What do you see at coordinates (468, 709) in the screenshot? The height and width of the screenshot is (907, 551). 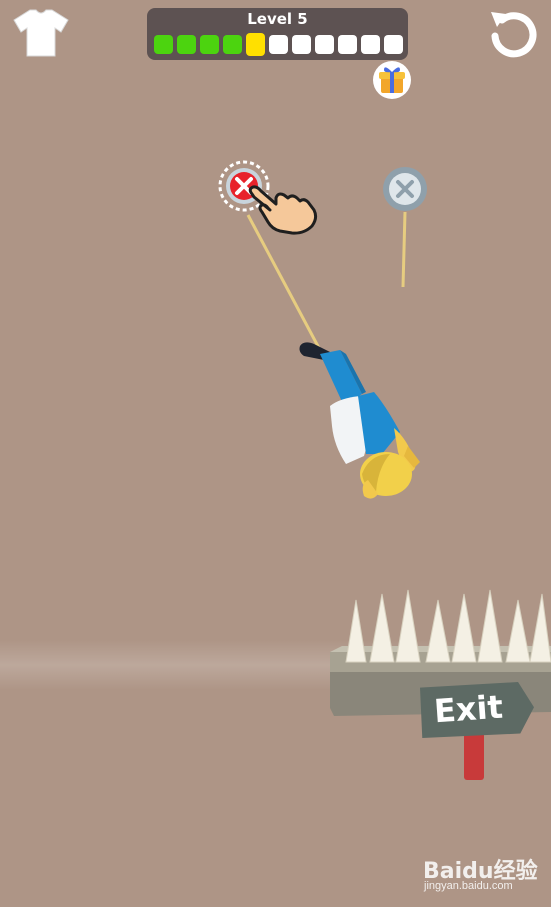 I see `exit-label: Exit` at bounding box center [468, 709].